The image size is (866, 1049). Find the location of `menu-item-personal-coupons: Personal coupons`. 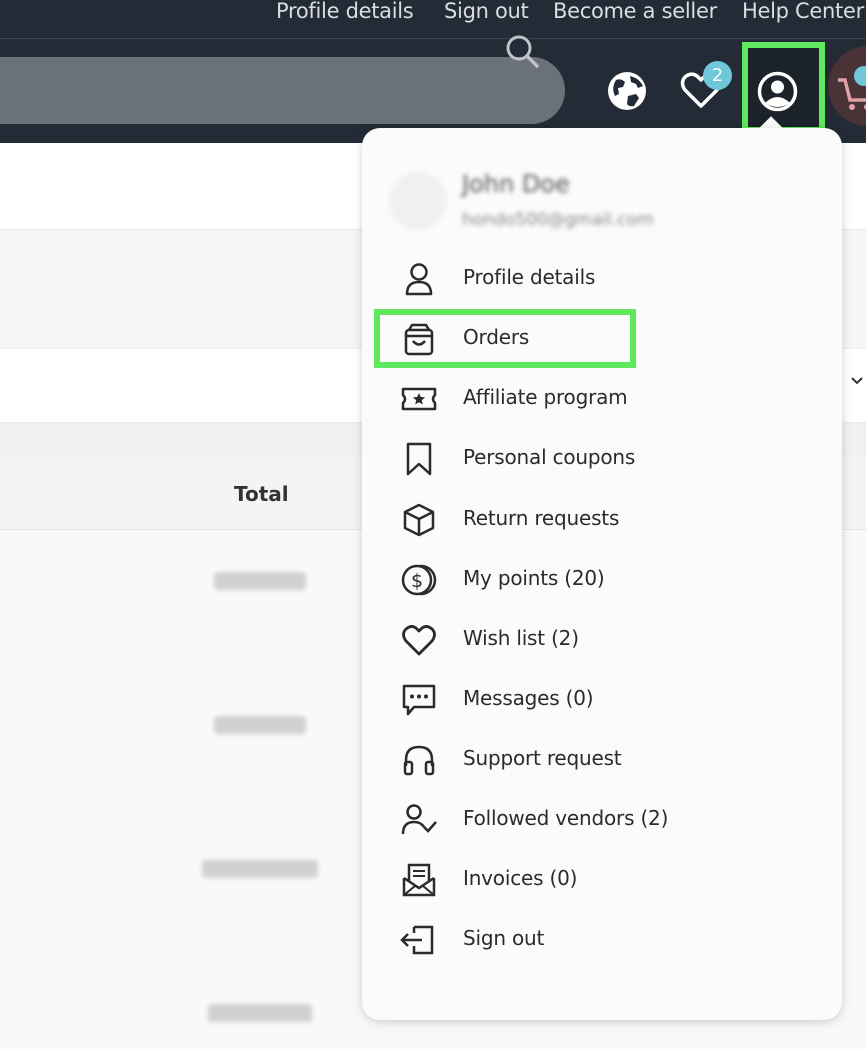

menu-item-personal-coupons: Personal coupons is located at coordinates (596, 459).